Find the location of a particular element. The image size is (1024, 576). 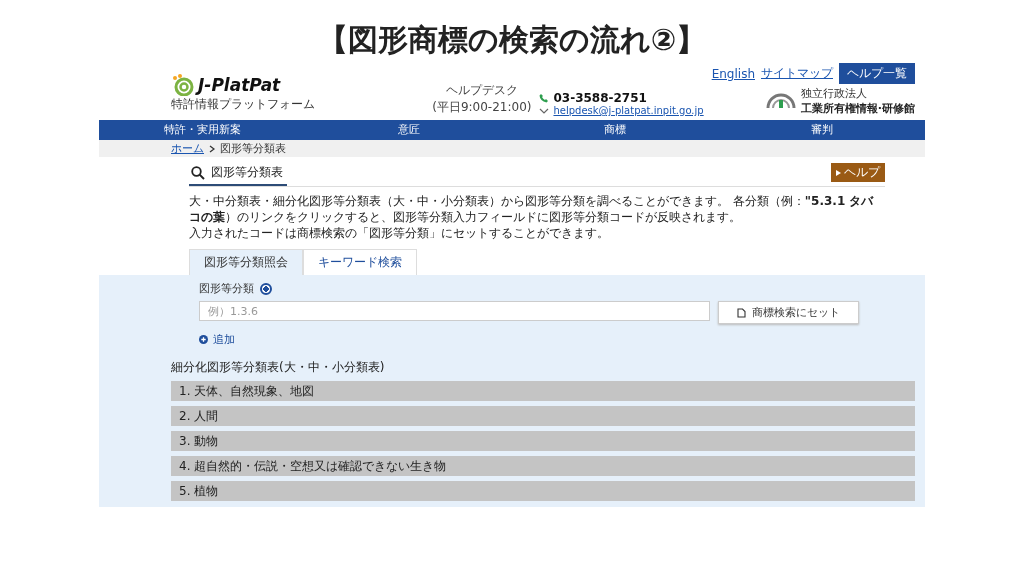

category-row: 3. 動物 is located at coordinates (543, 441).